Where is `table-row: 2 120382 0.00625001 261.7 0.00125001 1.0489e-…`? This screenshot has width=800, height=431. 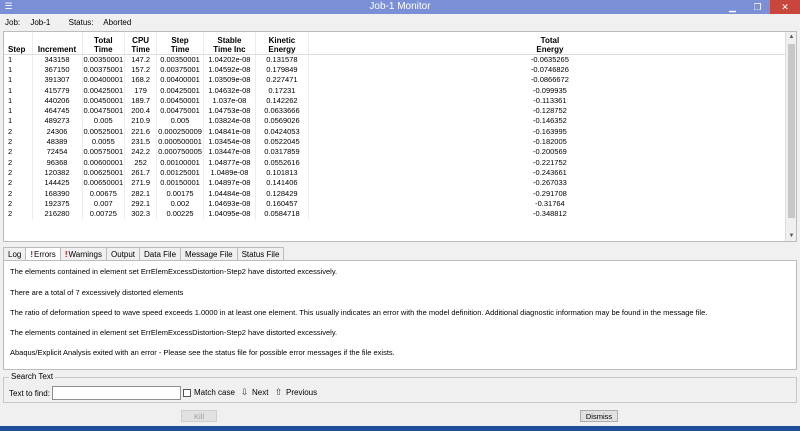
table-row: 2 120382 0.00625001 261.7 0.00125001 1.0489e-… is located at coordinates (398, 172).